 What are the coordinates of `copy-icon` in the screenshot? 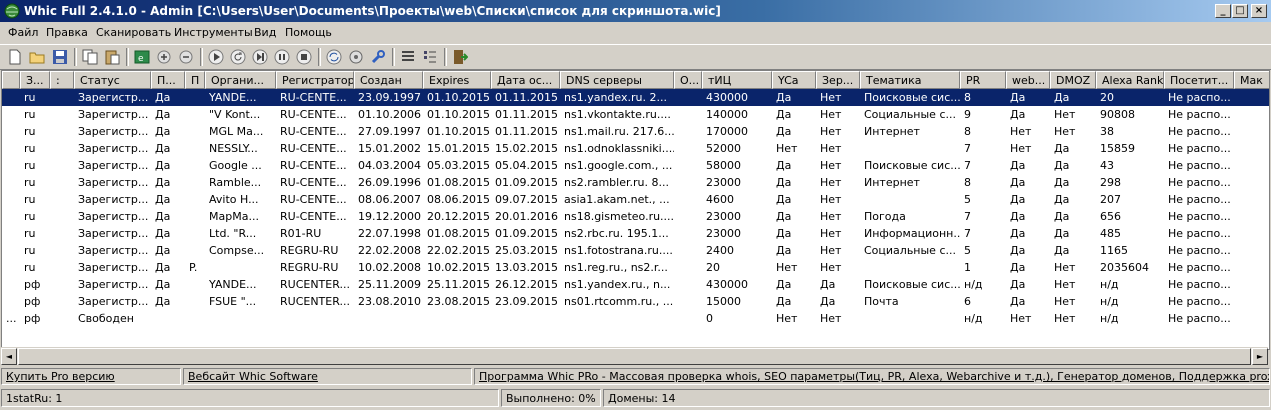 It's located at (90, 57).